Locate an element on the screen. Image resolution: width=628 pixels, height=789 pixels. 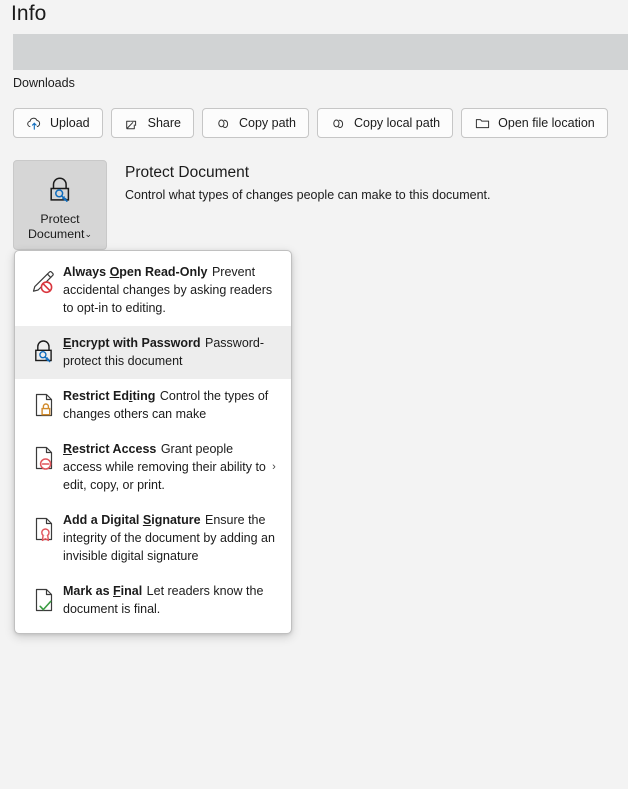
menu-item-title: Always Open Read-Only is located at coordinates (135, 272).